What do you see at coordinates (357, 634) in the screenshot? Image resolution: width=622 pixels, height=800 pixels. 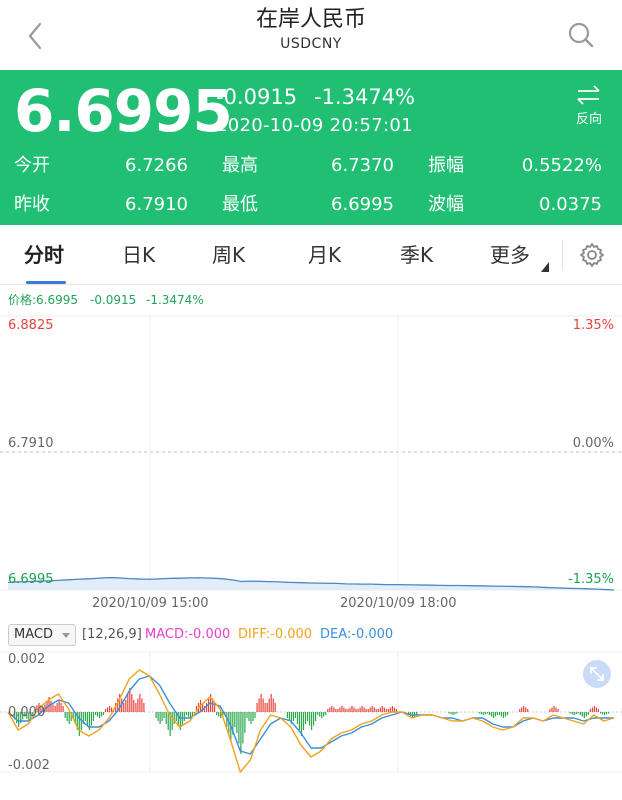 I see `dea-value: DEA:-0.000` at bounding box center [357, 634].